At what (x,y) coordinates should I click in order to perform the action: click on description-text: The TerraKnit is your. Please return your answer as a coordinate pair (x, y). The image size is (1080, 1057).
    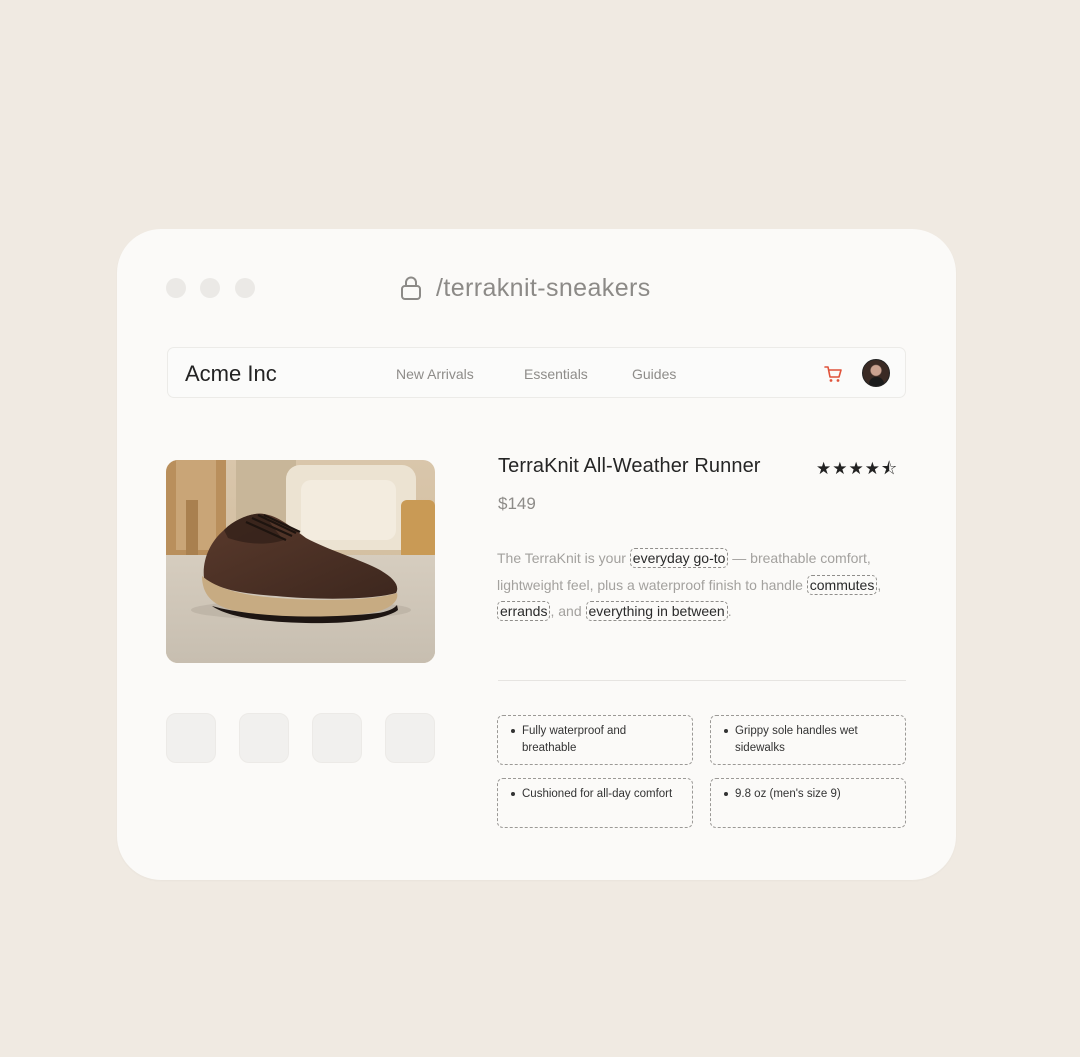
    Looking at the image, I should click on (563, 558).